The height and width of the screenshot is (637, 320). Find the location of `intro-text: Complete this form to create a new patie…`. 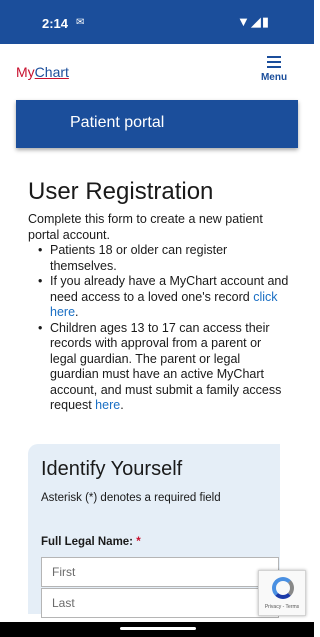

intro-text: Complete this form to create a new patie… is located at coordinates (145, 227).